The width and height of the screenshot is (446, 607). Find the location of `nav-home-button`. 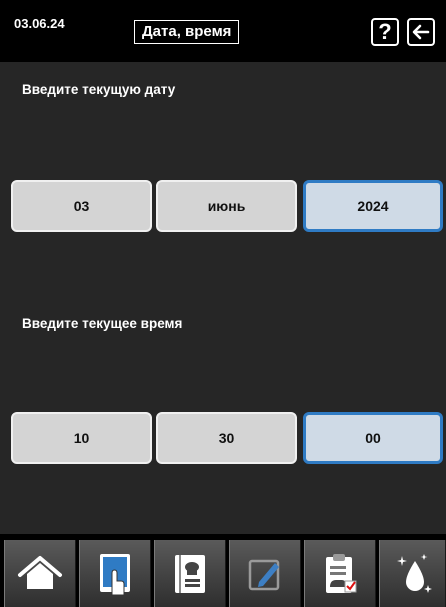

nav-home-button is located at coordinates (40, 573).